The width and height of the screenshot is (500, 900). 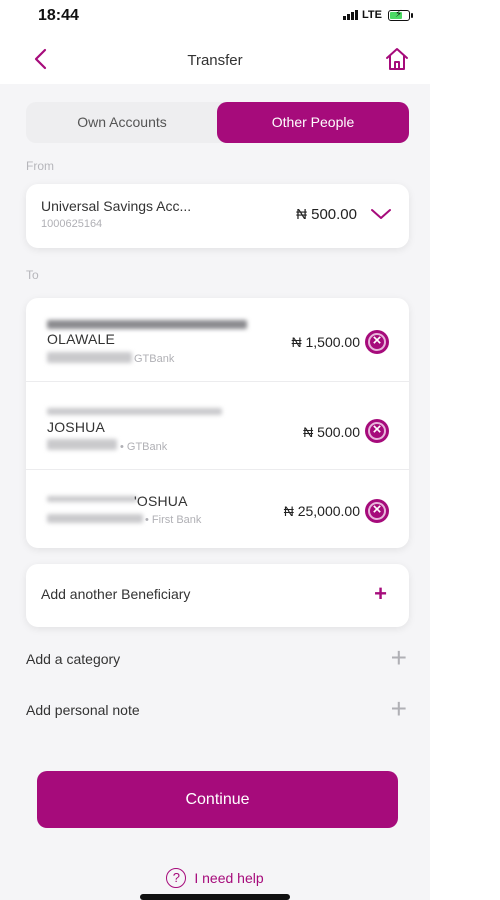 I want to click on beneficiary-item: JOSHUA • GTBank ₦ 500.00, so click(x=217, y=428).